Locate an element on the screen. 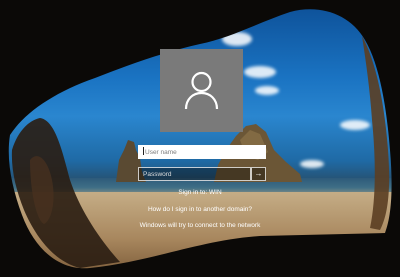 This screenshot has height=277, width=400. user-tile is located at coordinates (201, 90).